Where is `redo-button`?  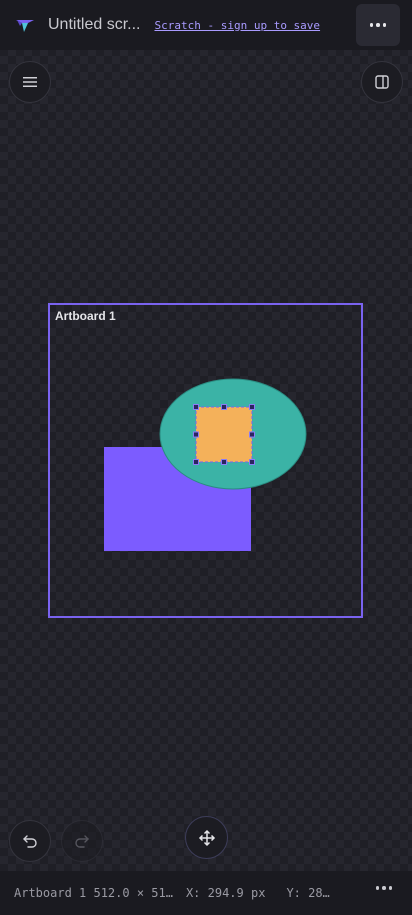
redo-button is located at coordinates (82, 841).